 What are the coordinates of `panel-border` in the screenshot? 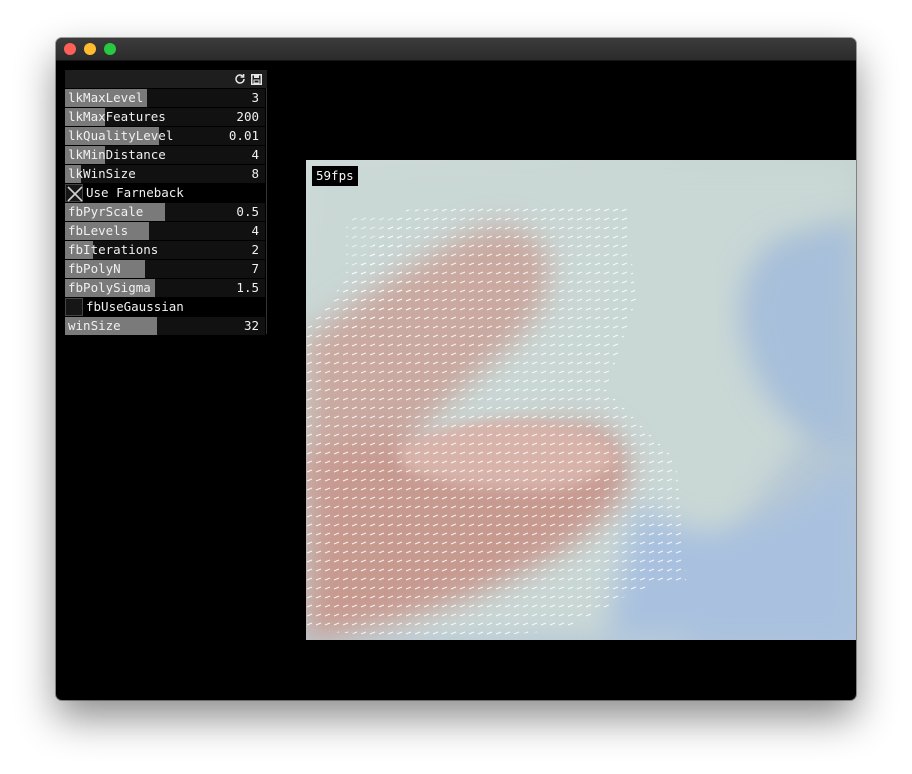 It's located at (266, 211).